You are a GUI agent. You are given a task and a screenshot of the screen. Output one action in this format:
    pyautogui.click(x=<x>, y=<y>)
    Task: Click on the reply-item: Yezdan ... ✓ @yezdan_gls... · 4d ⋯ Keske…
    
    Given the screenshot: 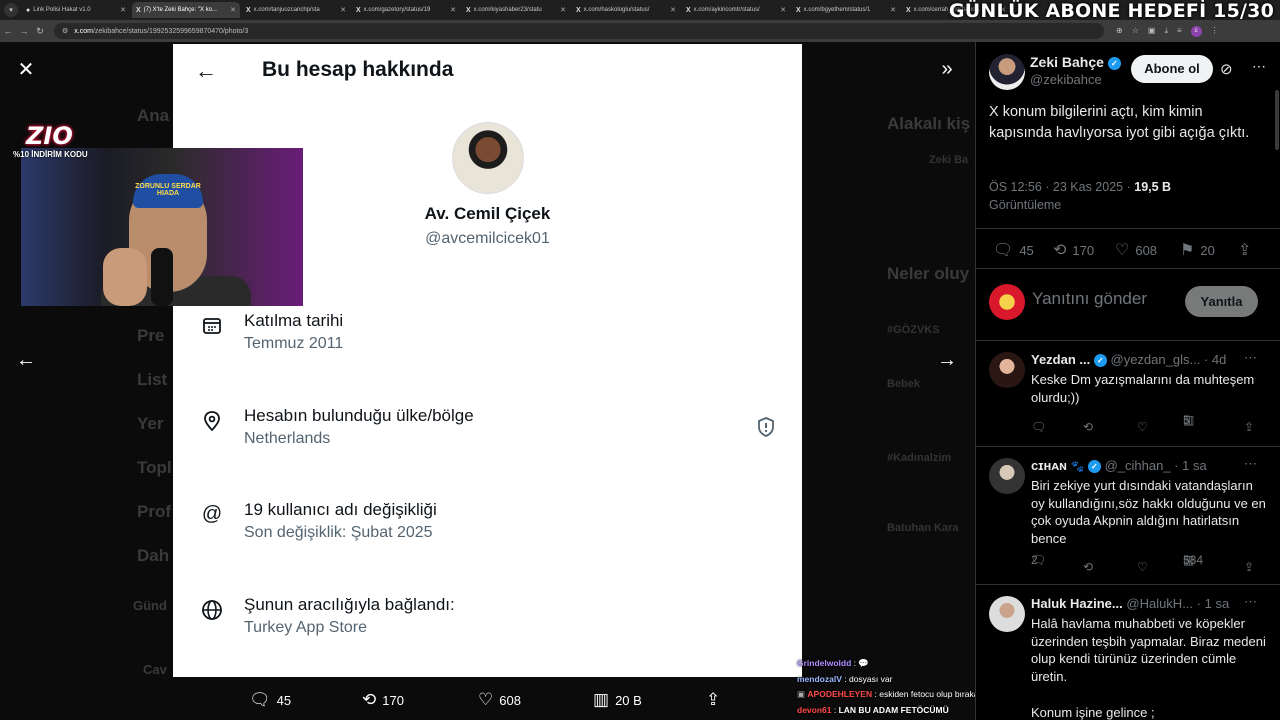 What is the action you would take?
    pyautogui.click(x=1128, y=394)
    